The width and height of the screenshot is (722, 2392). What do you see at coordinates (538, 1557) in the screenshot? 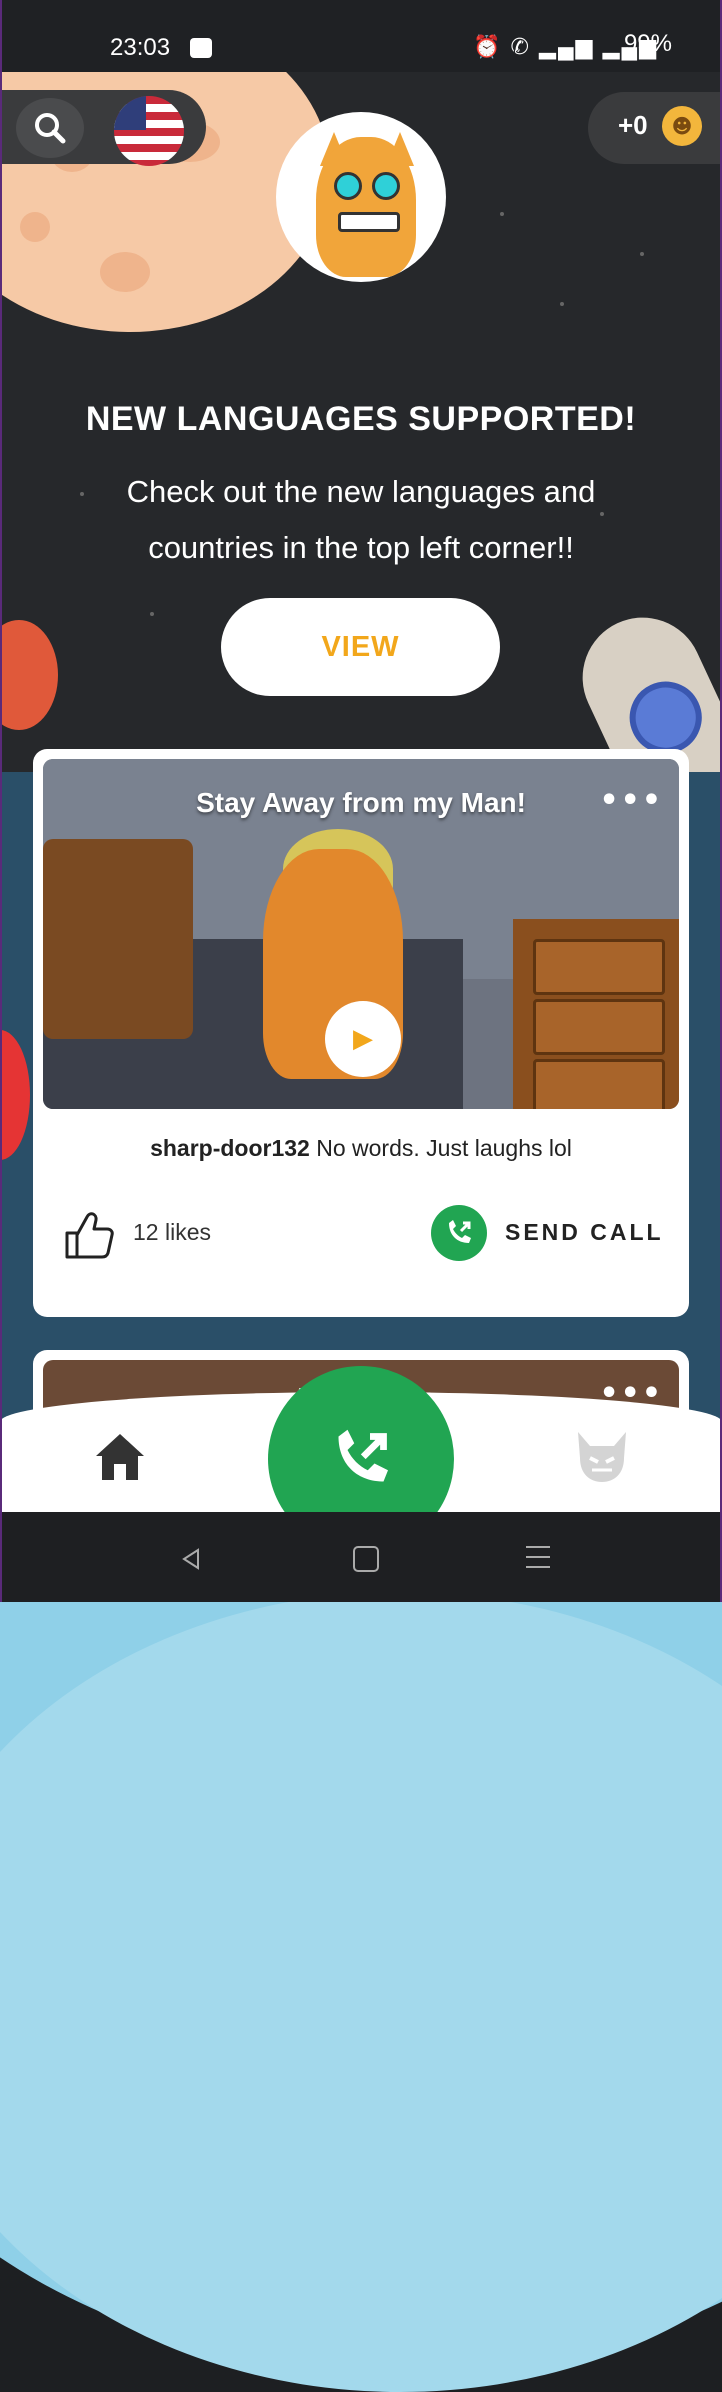
I see `recents-icon` at bounding box center [538, 1557].